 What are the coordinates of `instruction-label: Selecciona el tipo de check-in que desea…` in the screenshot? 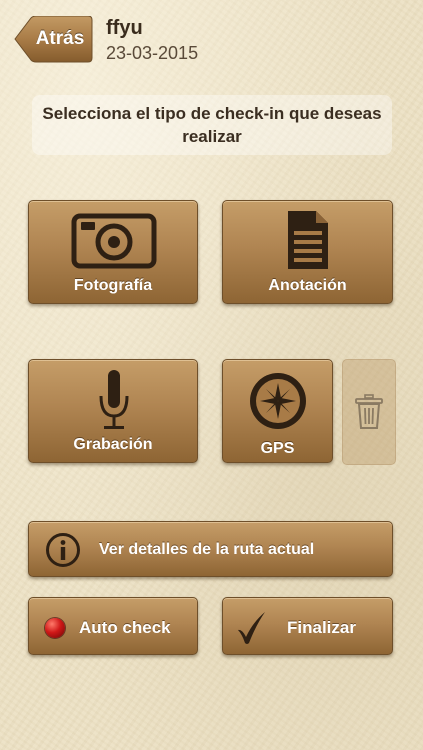 It's located at (212, 125).